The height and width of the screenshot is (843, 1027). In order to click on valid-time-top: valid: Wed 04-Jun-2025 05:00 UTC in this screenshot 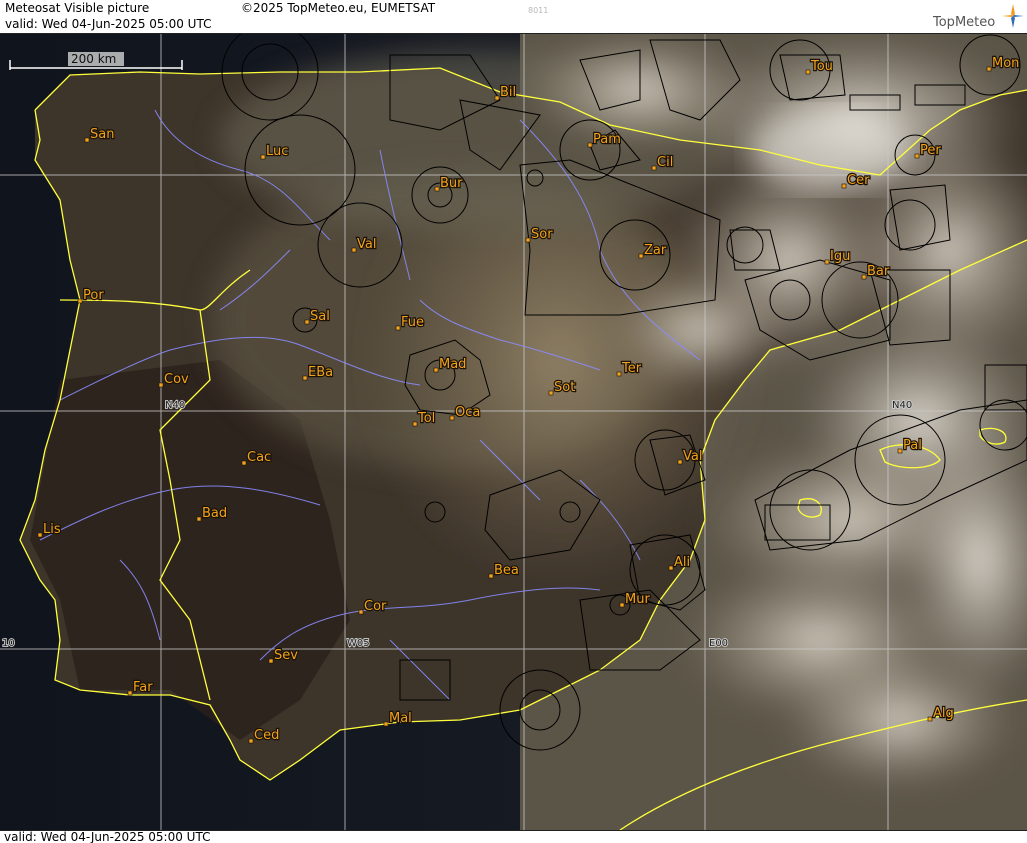, I will do `click(108, 24)`.